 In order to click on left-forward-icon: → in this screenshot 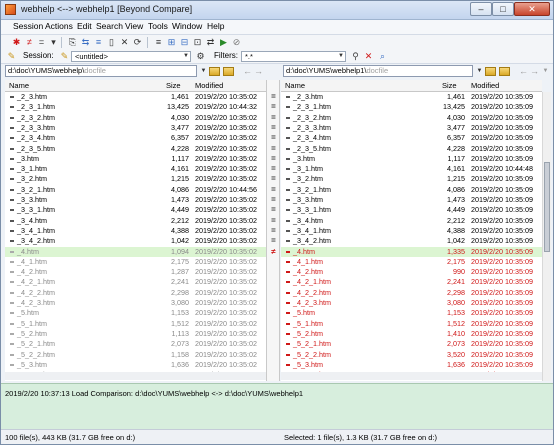, I will do `click(258, 71)`.